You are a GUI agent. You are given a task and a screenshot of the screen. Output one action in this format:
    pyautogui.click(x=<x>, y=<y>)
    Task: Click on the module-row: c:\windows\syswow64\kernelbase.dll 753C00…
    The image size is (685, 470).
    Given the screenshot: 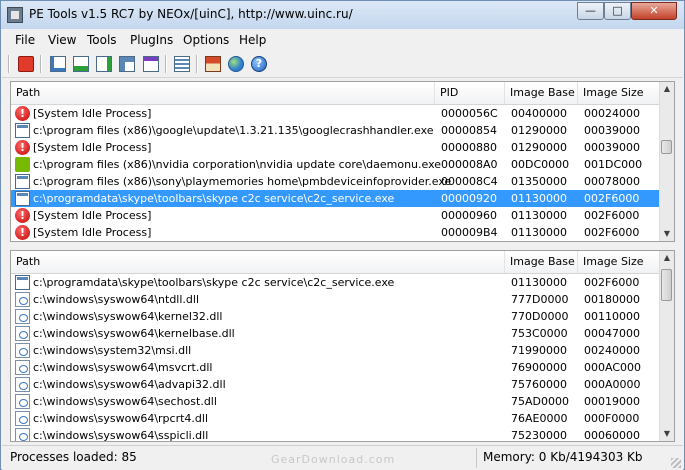 What is the action you would take?
    pyautogui.click(x=336, y=333)
    